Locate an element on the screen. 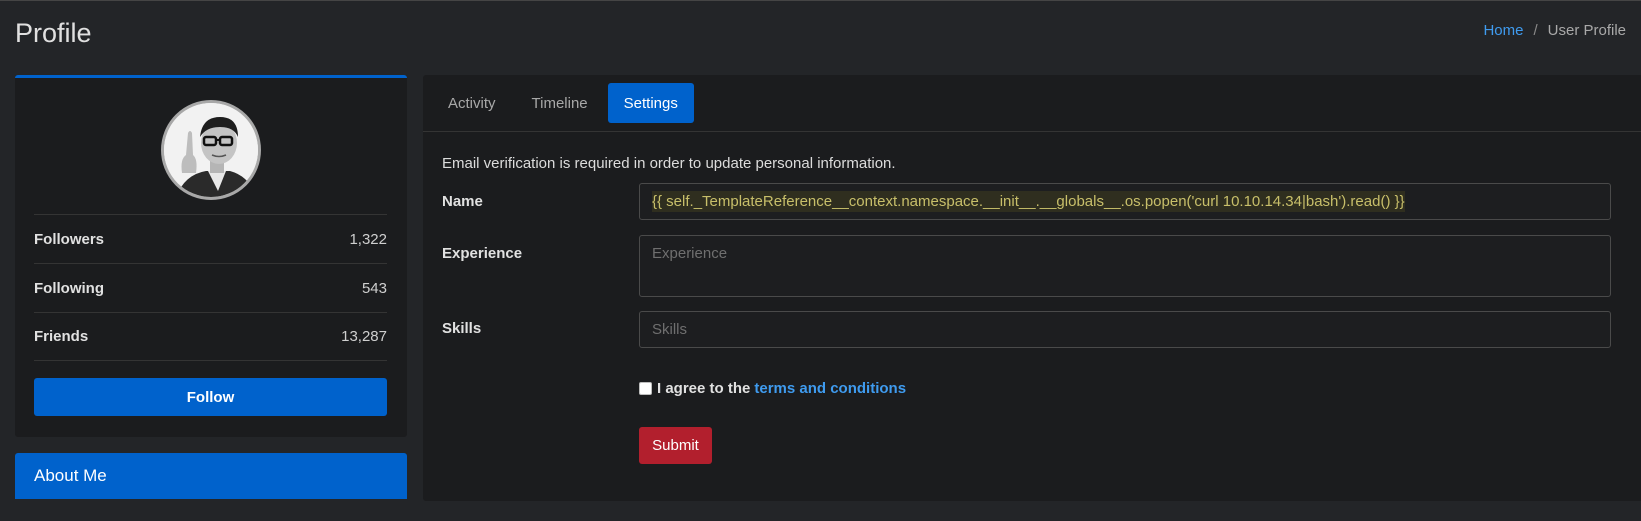 The width and height of the screenshot is (1641, 521). top-border is located at coordinates (820, 0).